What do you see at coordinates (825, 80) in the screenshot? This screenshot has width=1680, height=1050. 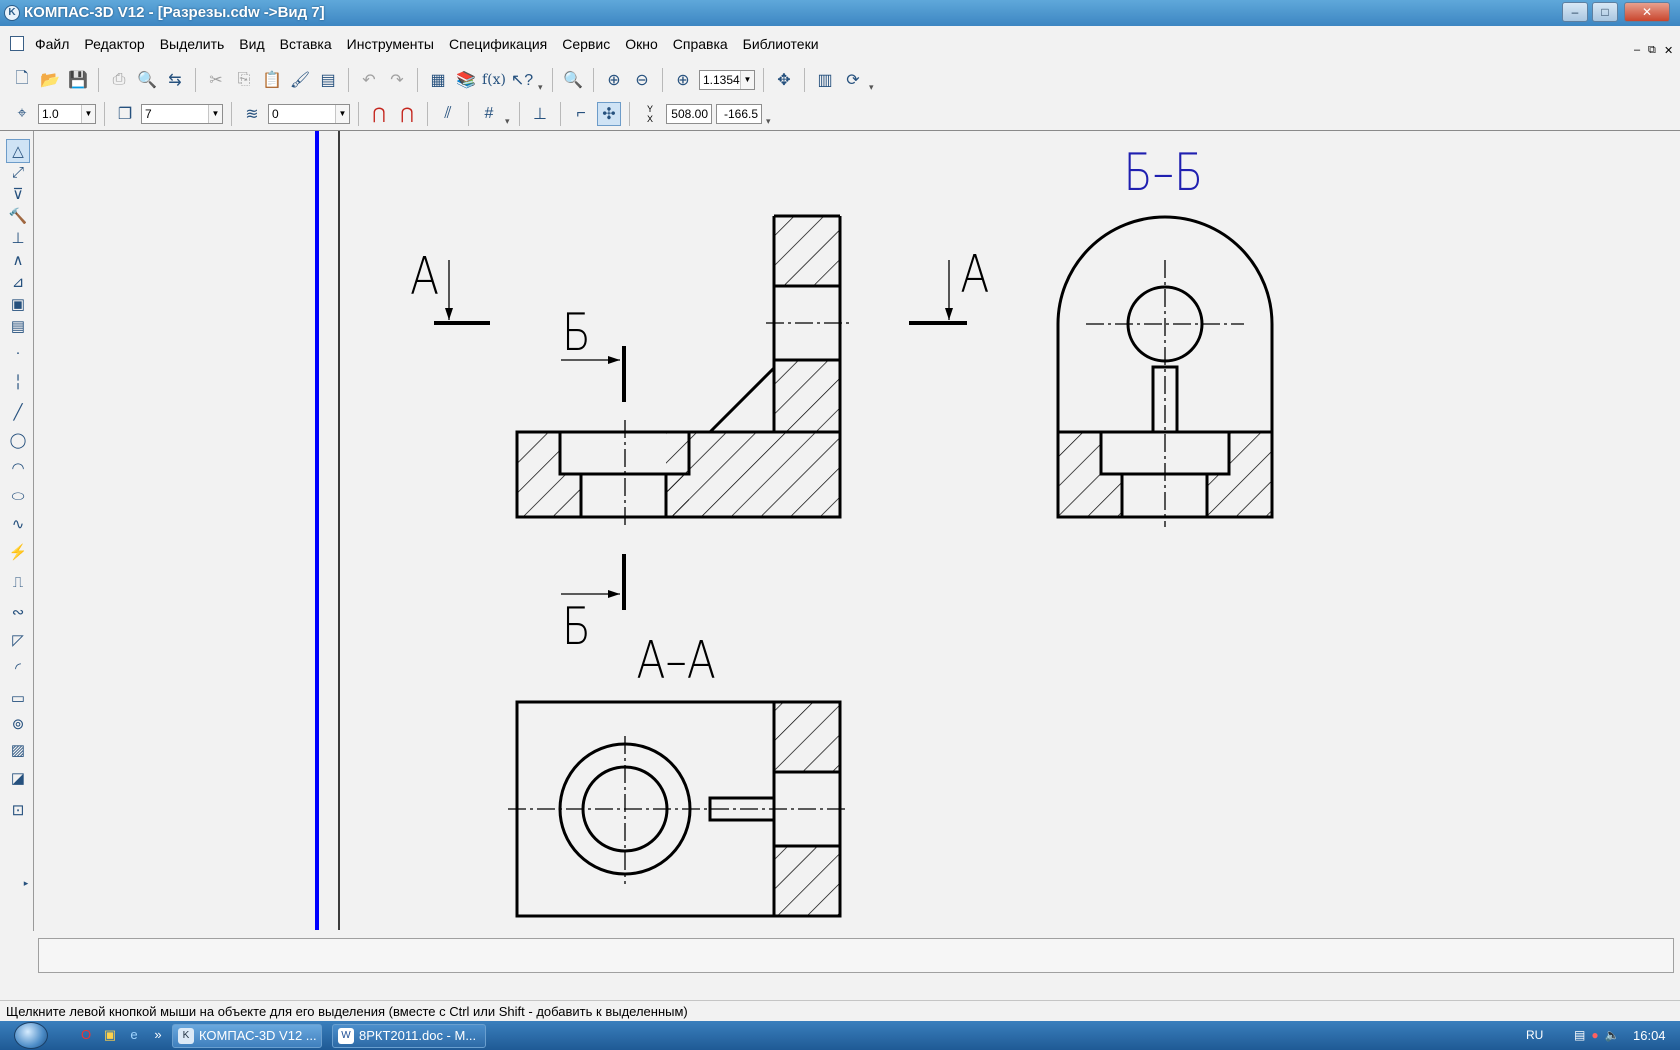 I see `show-all-icon: ▥` at bounding box center [825, 80].